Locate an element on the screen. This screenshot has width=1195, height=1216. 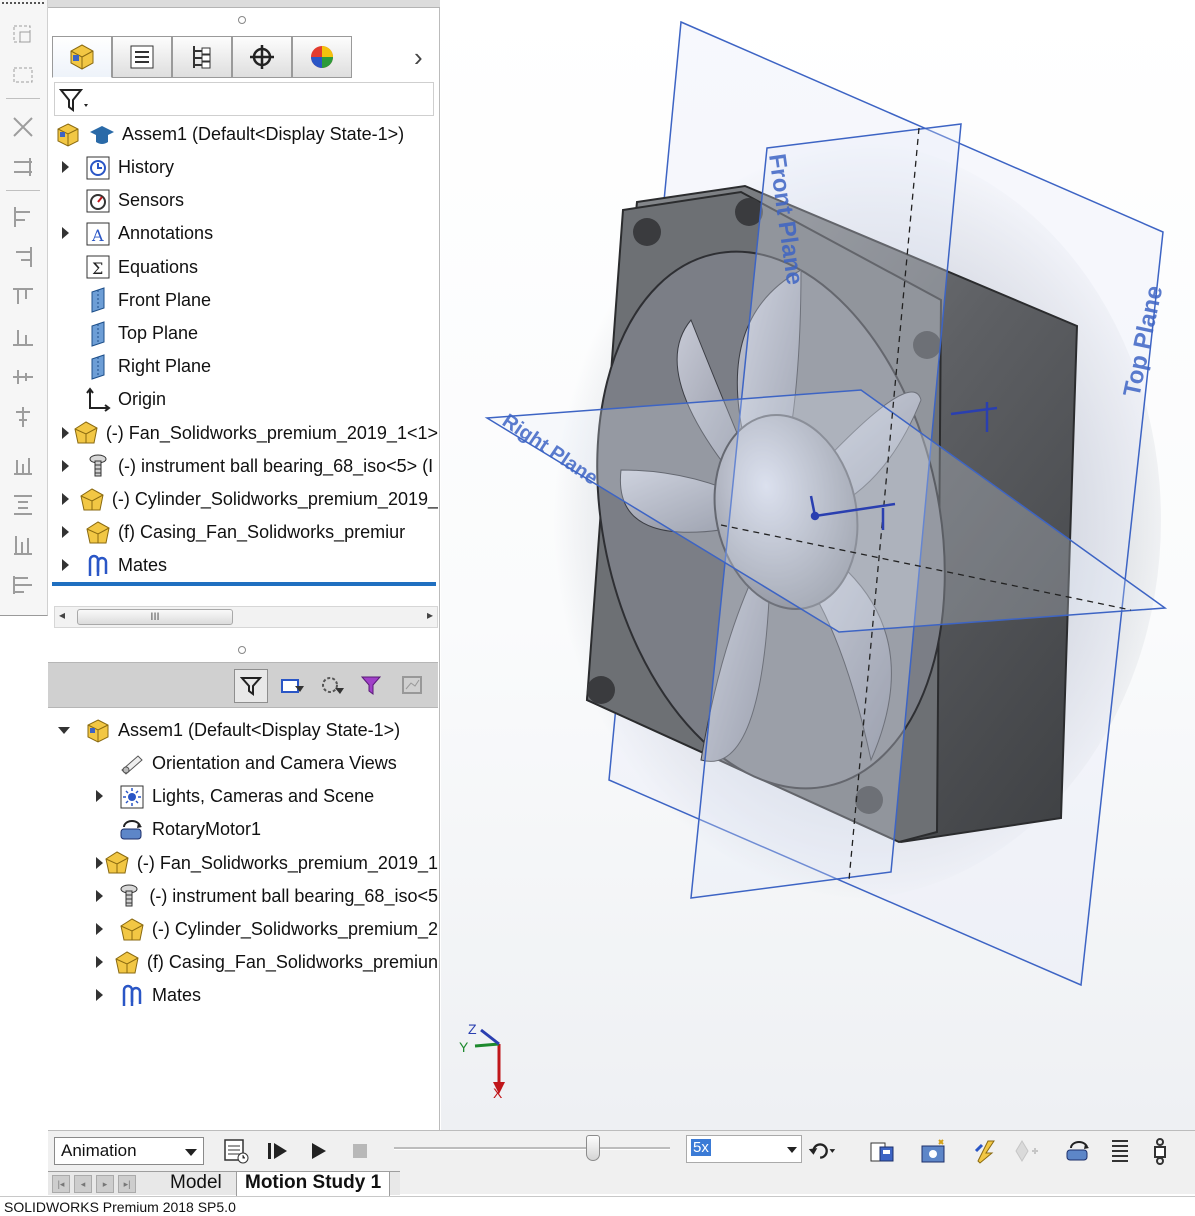
align-vertical-icon is located at coordinates (23, 585).